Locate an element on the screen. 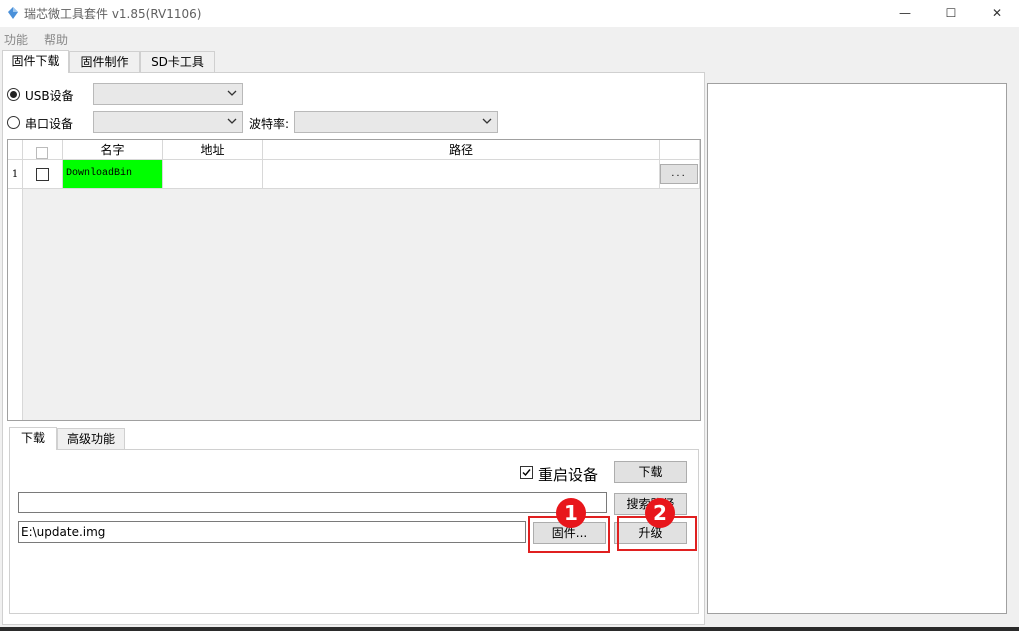 This screenshot has width=1019, height=631. tab-sd-card-tool: SD卡工具 is located at coordinates (177, 62).